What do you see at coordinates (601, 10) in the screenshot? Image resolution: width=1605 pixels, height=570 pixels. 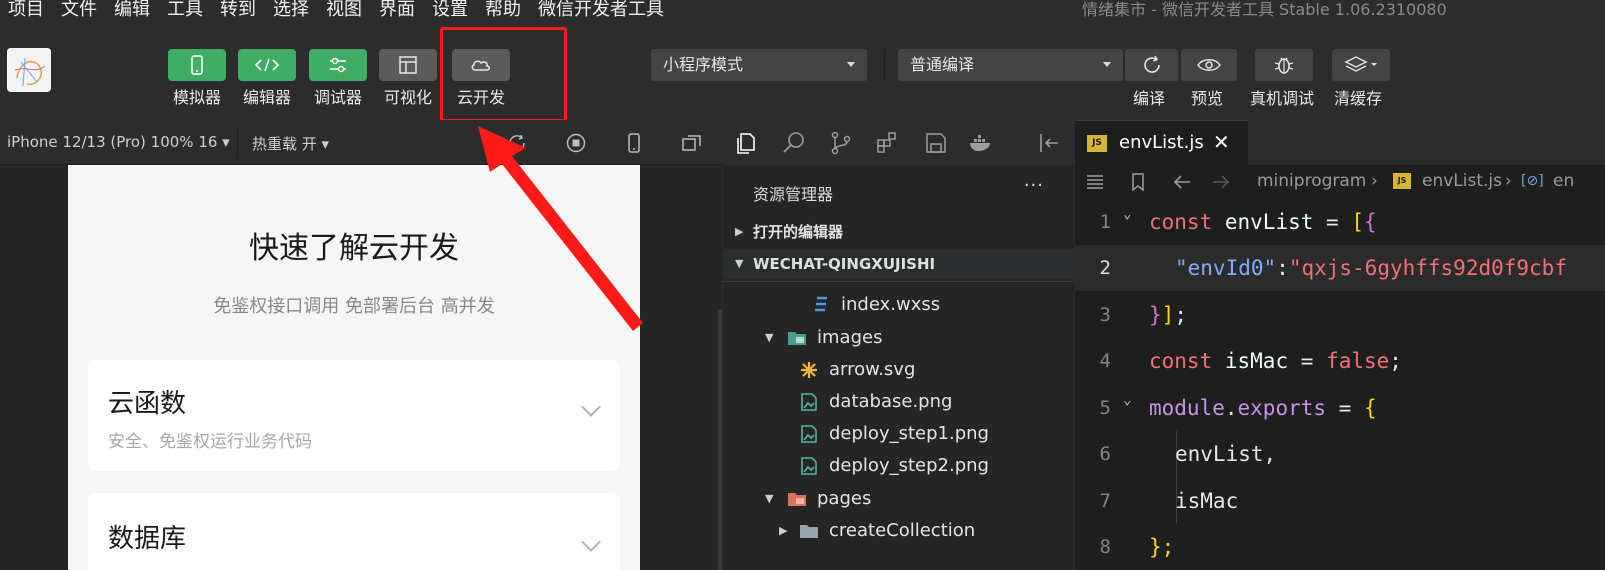 I see `menu-wechat-devtools: 微信开发者工具` at bounding box center [601, 10].